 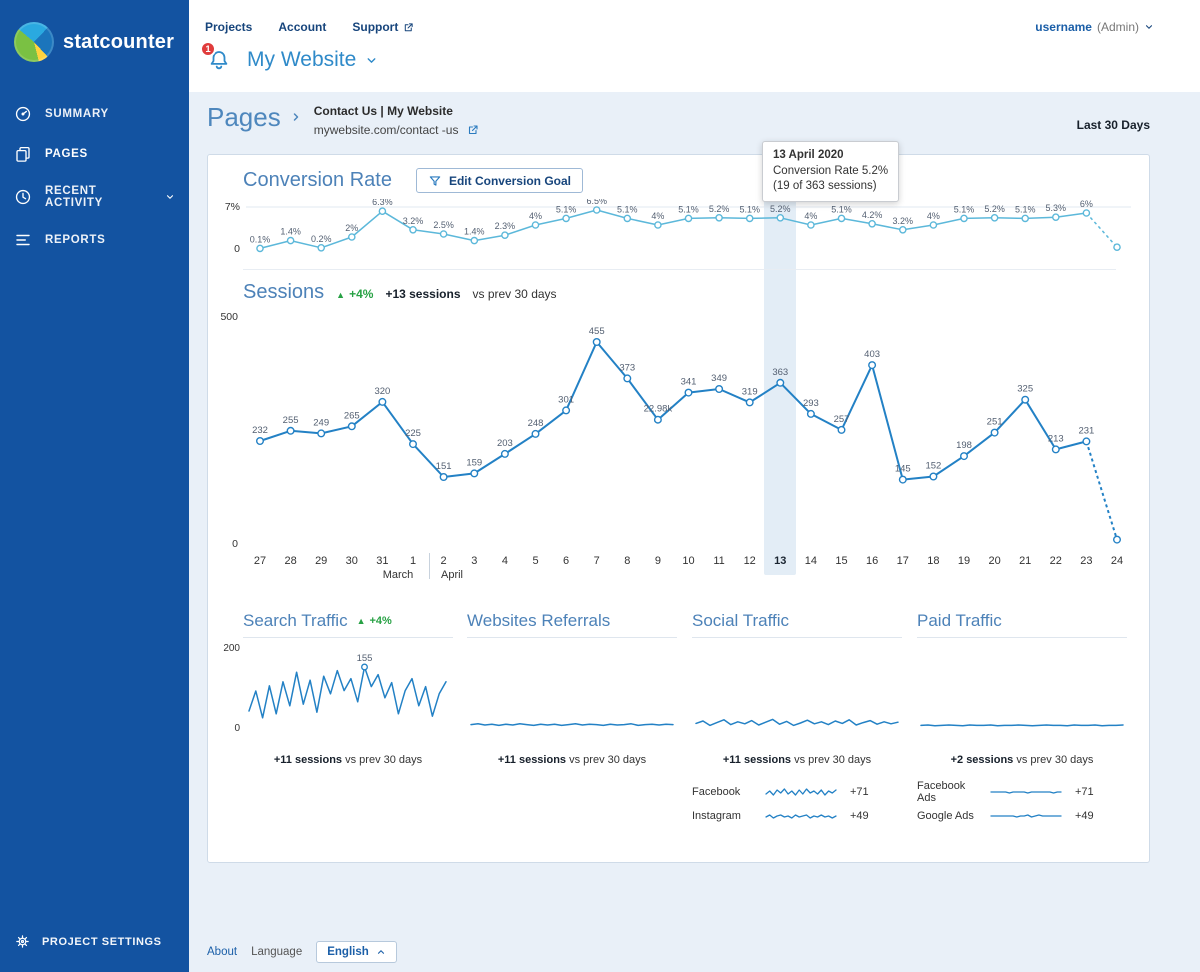 I want to click on sessions-y-min: 0, so click(x=235, y=544).